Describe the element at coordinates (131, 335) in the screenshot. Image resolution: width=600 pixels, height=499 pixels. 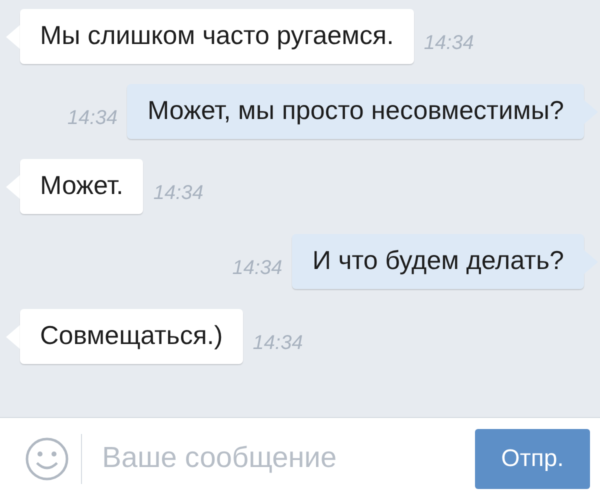
I see `message-text: Совмещаться.)` at that location.